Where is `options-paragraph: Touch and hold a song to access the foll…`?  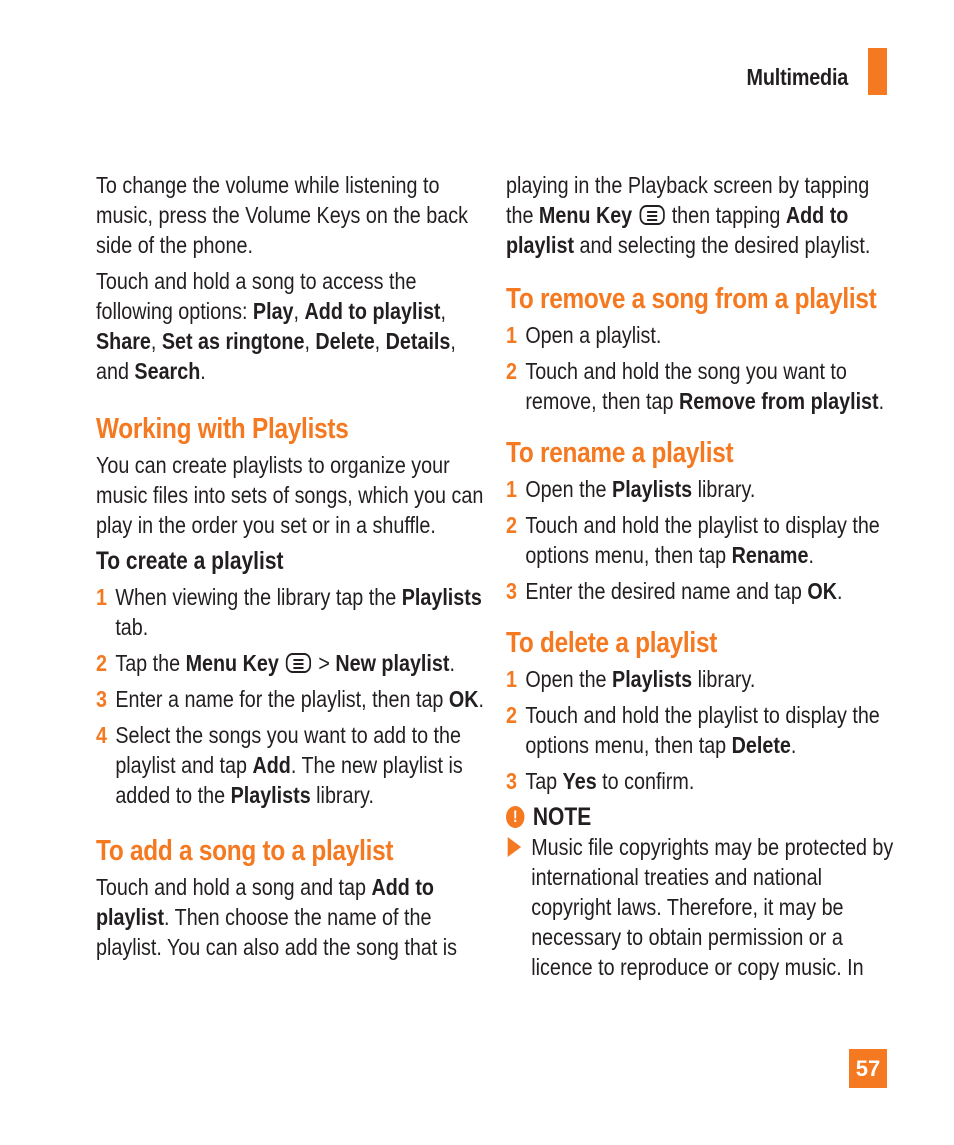
options-paragraph: Touch and hold a song to access the foll… is located at coordinates (276, 326).